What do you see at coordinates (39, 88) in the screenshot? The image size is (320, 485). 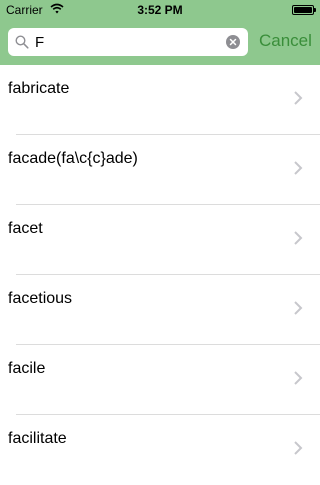 I see `list-item-label: fabricate` at bounding box center [39, 88].